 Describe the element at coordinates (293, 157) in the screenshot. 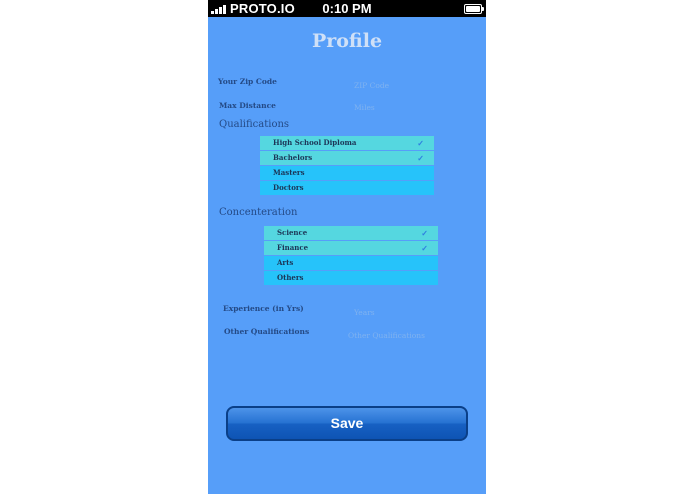

I see `list-item-label: Bachelors` at that location.